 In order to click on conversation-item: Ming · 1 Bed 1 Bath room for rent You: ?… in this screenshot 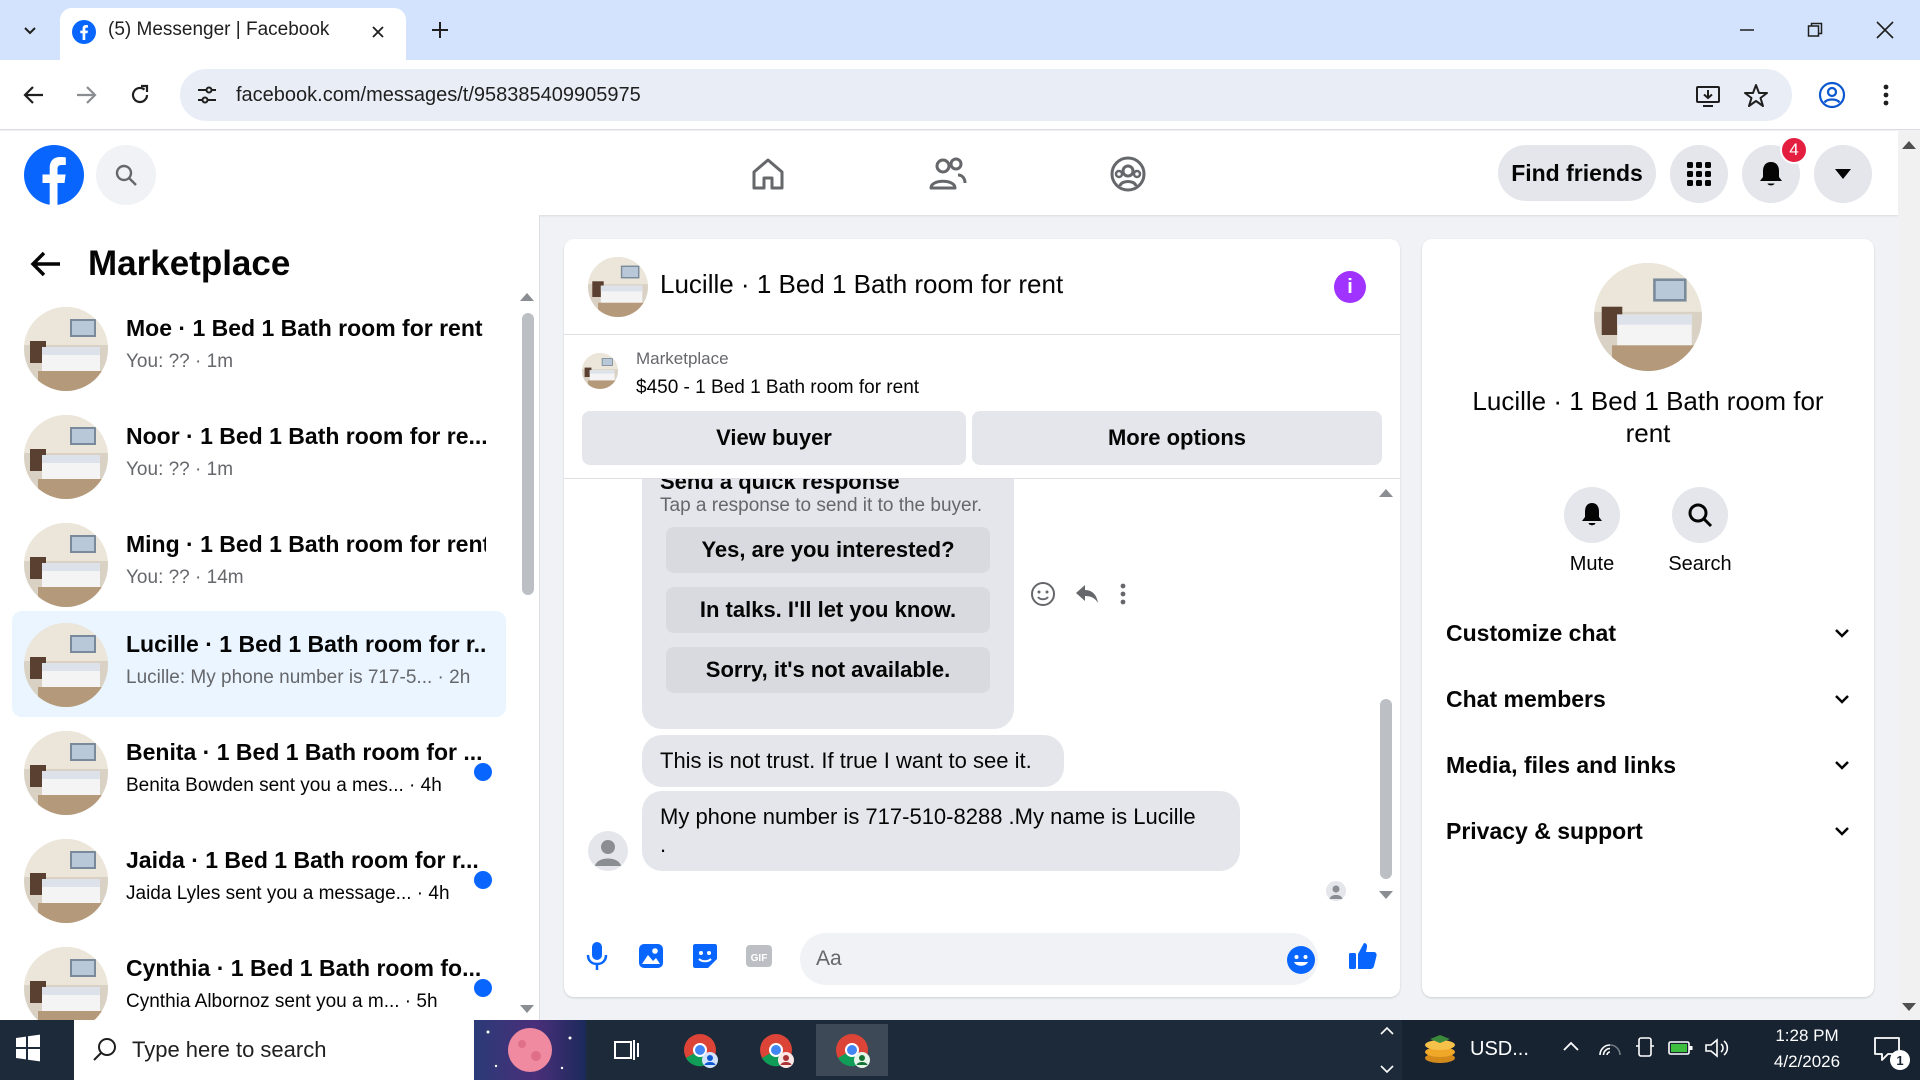, I will do `click(259, 564)`.